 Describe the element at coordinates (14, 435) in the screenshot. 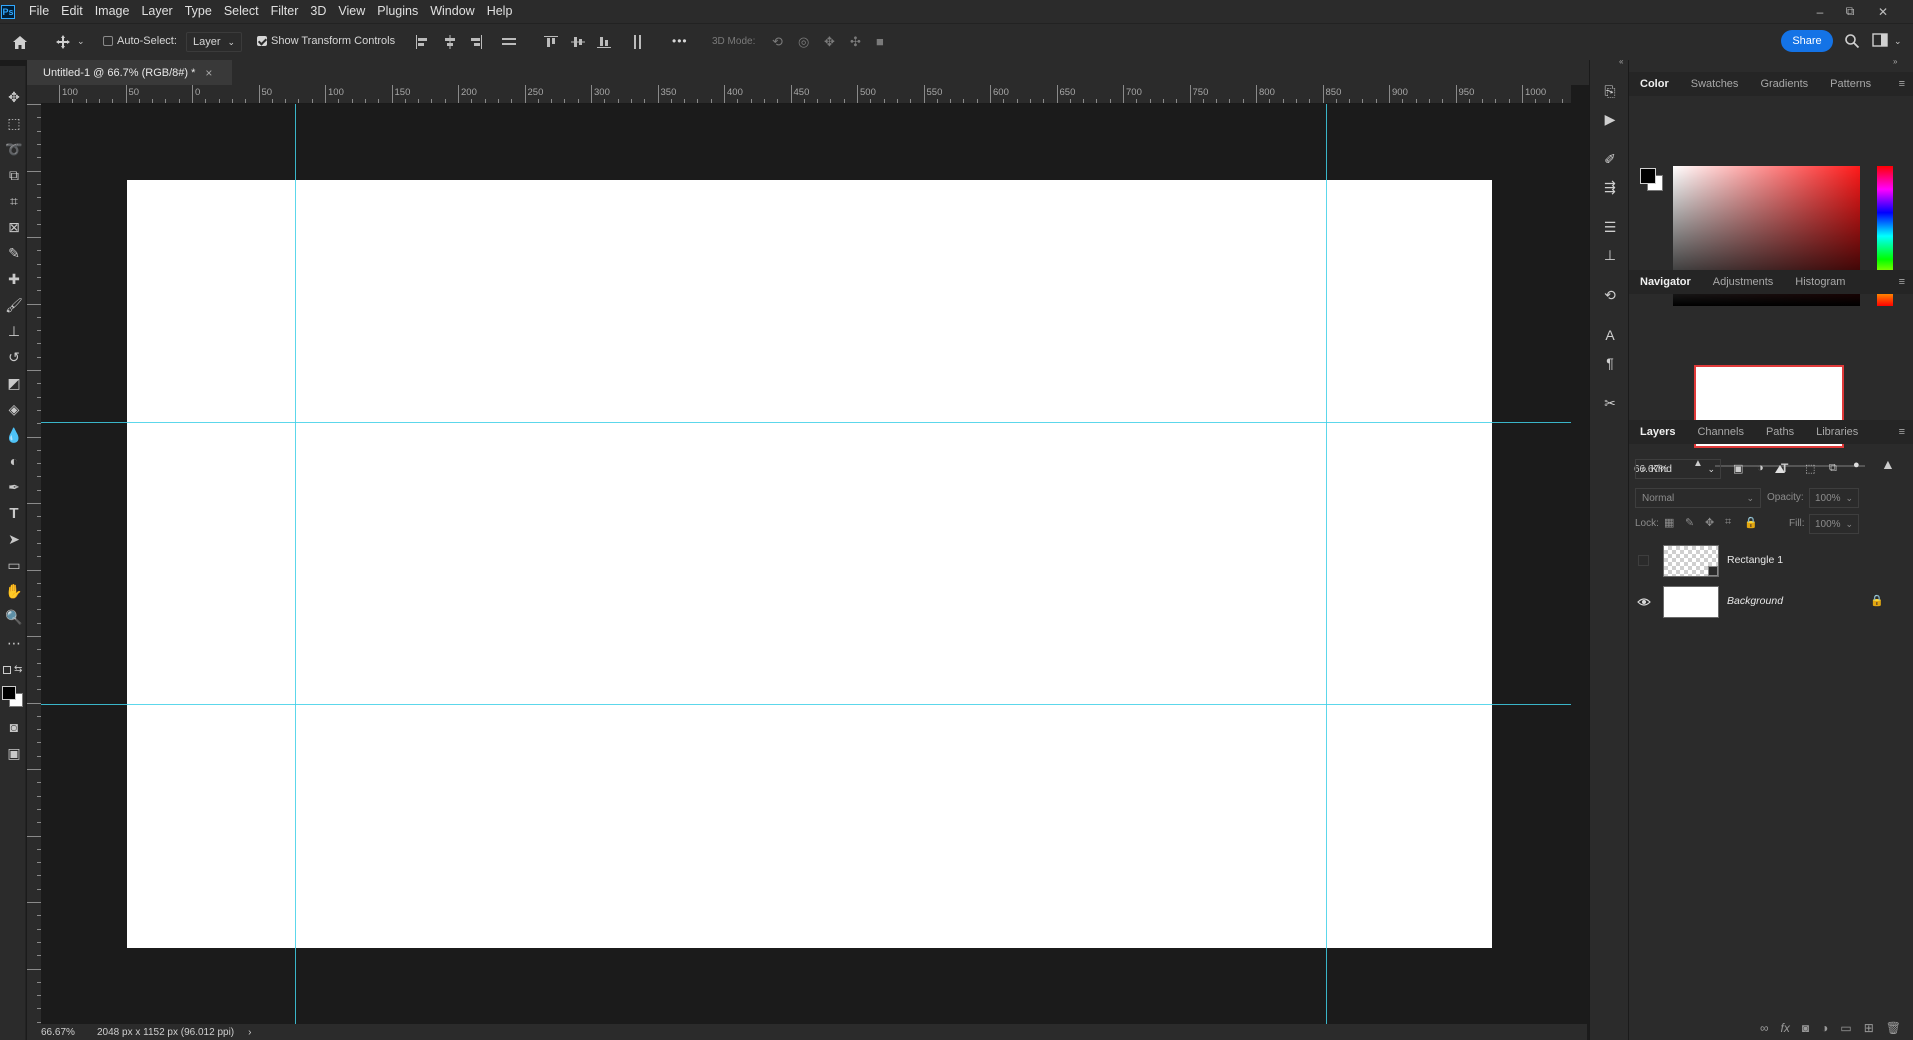

I see `blur-tool-icon: 💧` at that location.